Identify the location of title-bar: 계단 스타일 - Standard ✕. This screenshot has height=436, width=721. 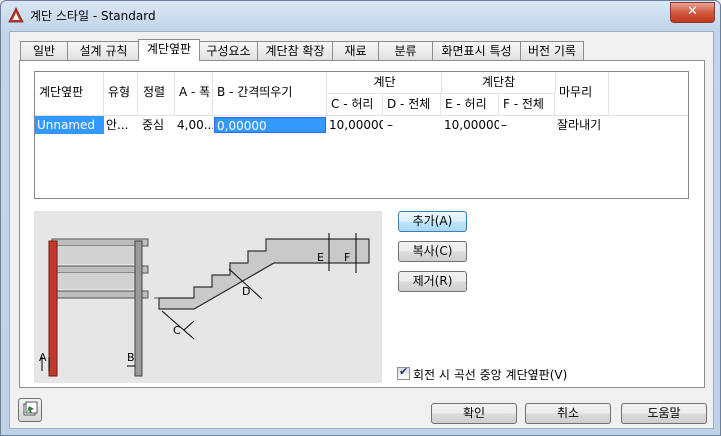
(360, 15).